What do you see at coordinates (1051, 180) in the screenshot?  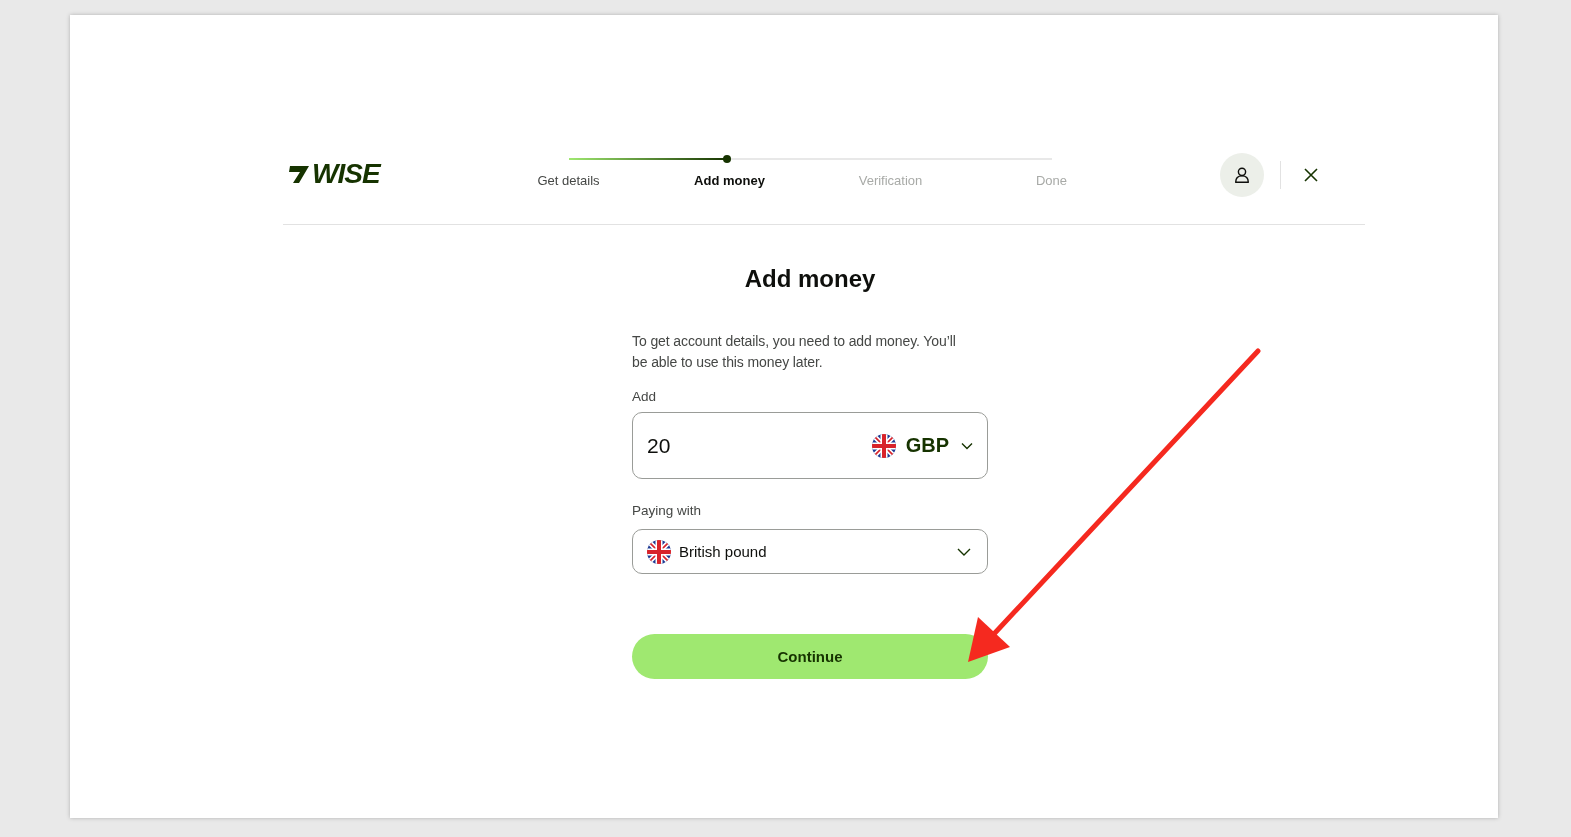 I see `step-label: Done` at bounding box center [1051, 180].